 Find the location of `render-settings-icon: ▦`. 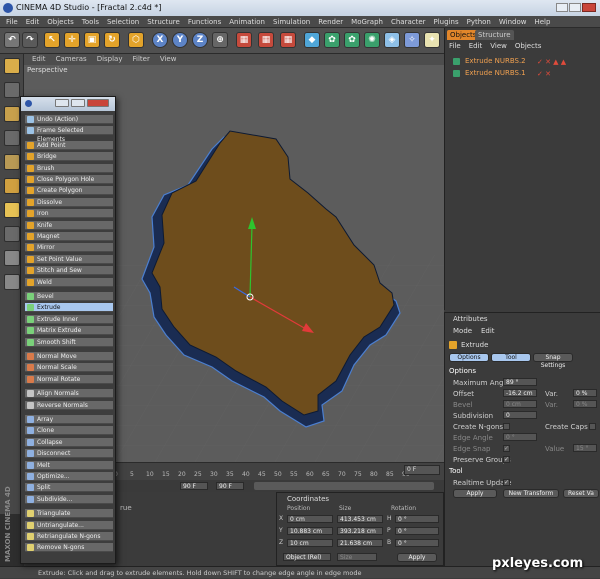

render-settings-icon: ▦ is located at coordinates (288, 40).